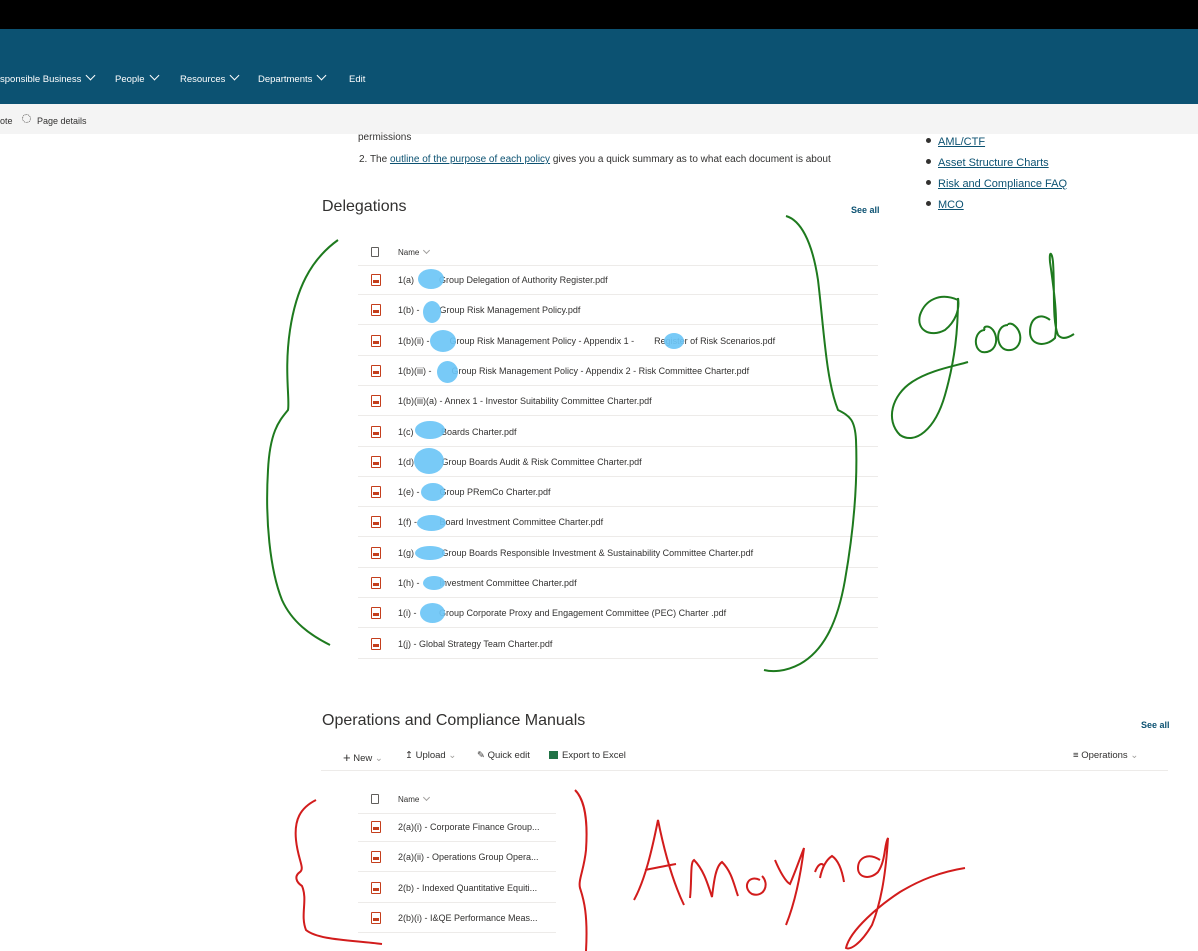  I want to click on delegations-title: Delegations, so click(364, 206).